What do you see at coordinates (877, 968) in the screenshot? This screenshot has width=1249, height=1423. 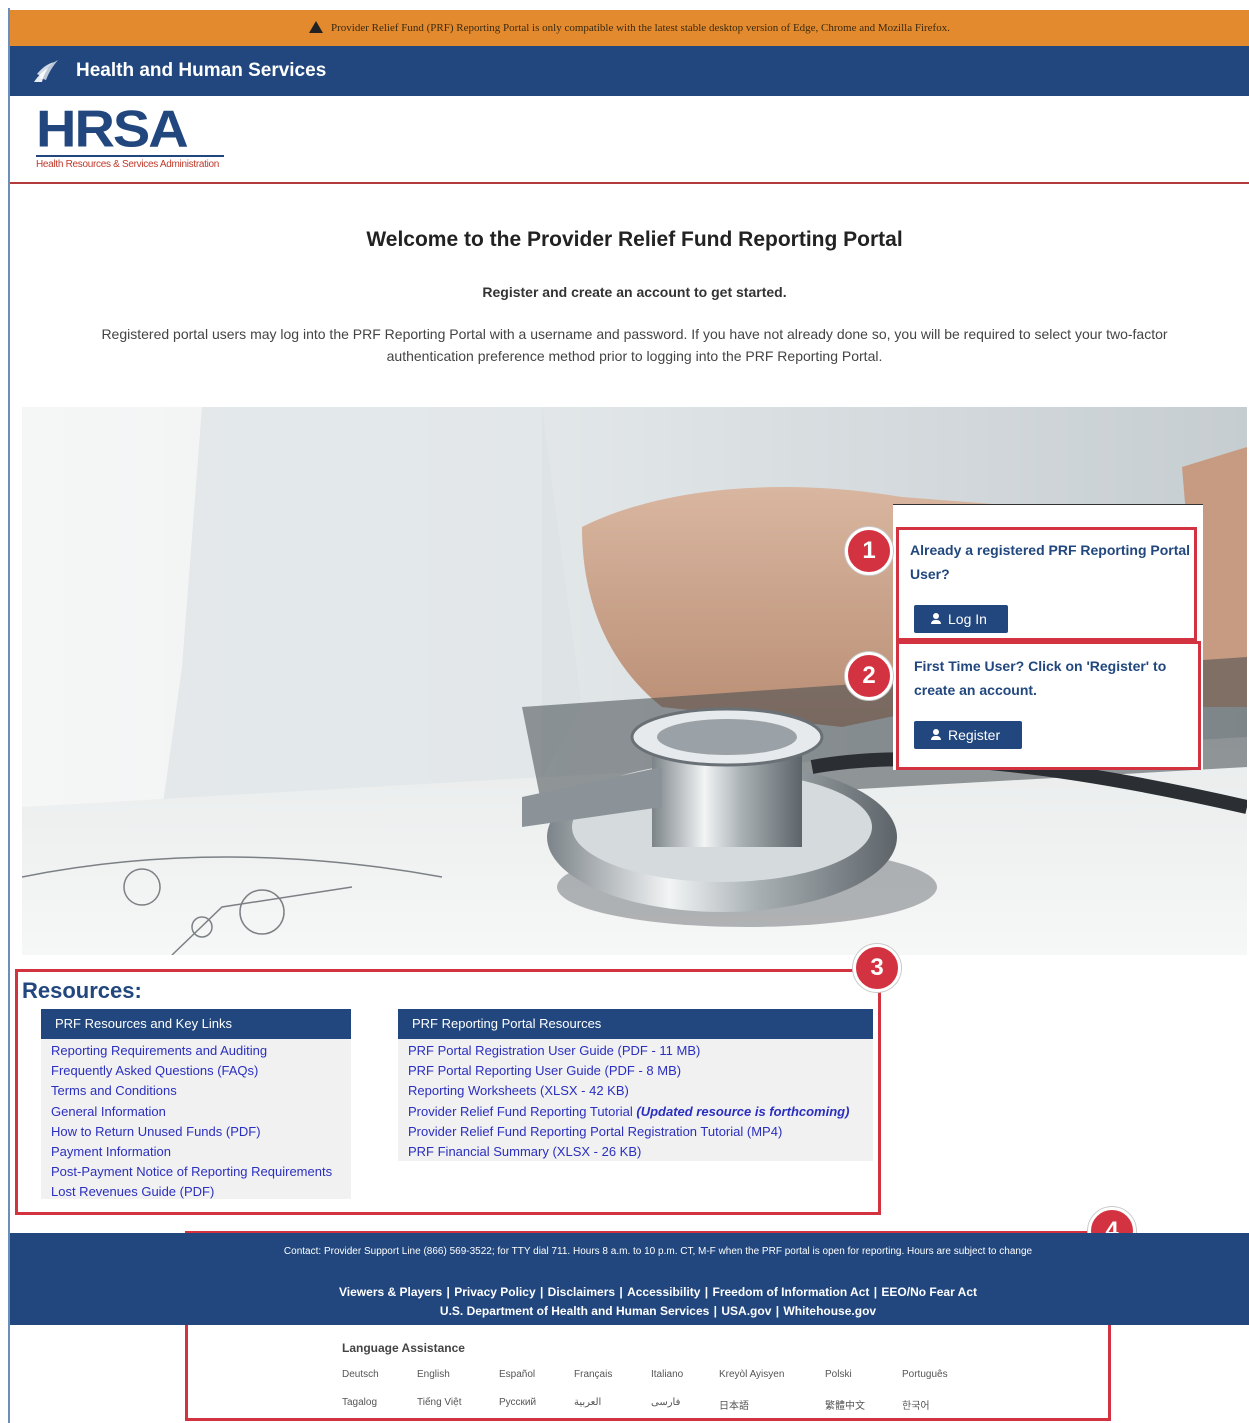 I see `callout-number-3: 3` at bounding box center [877, 968].